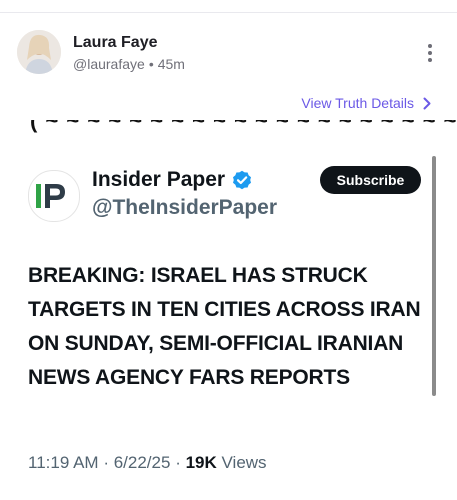 This screenshot has height=500, width=457. I want to click on author-meta: @laurafaye • 45m, so click(129, 64).